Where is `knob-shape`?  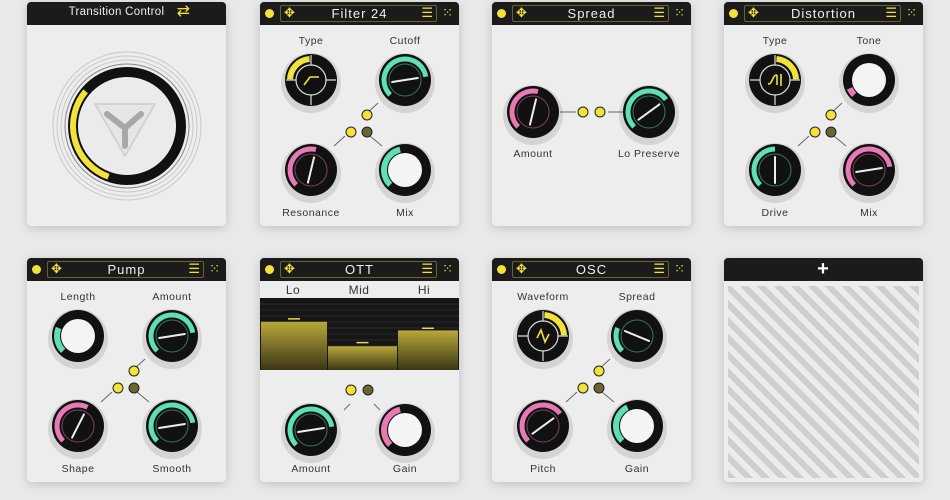 knob-shape is located at coordinates (78, 429).